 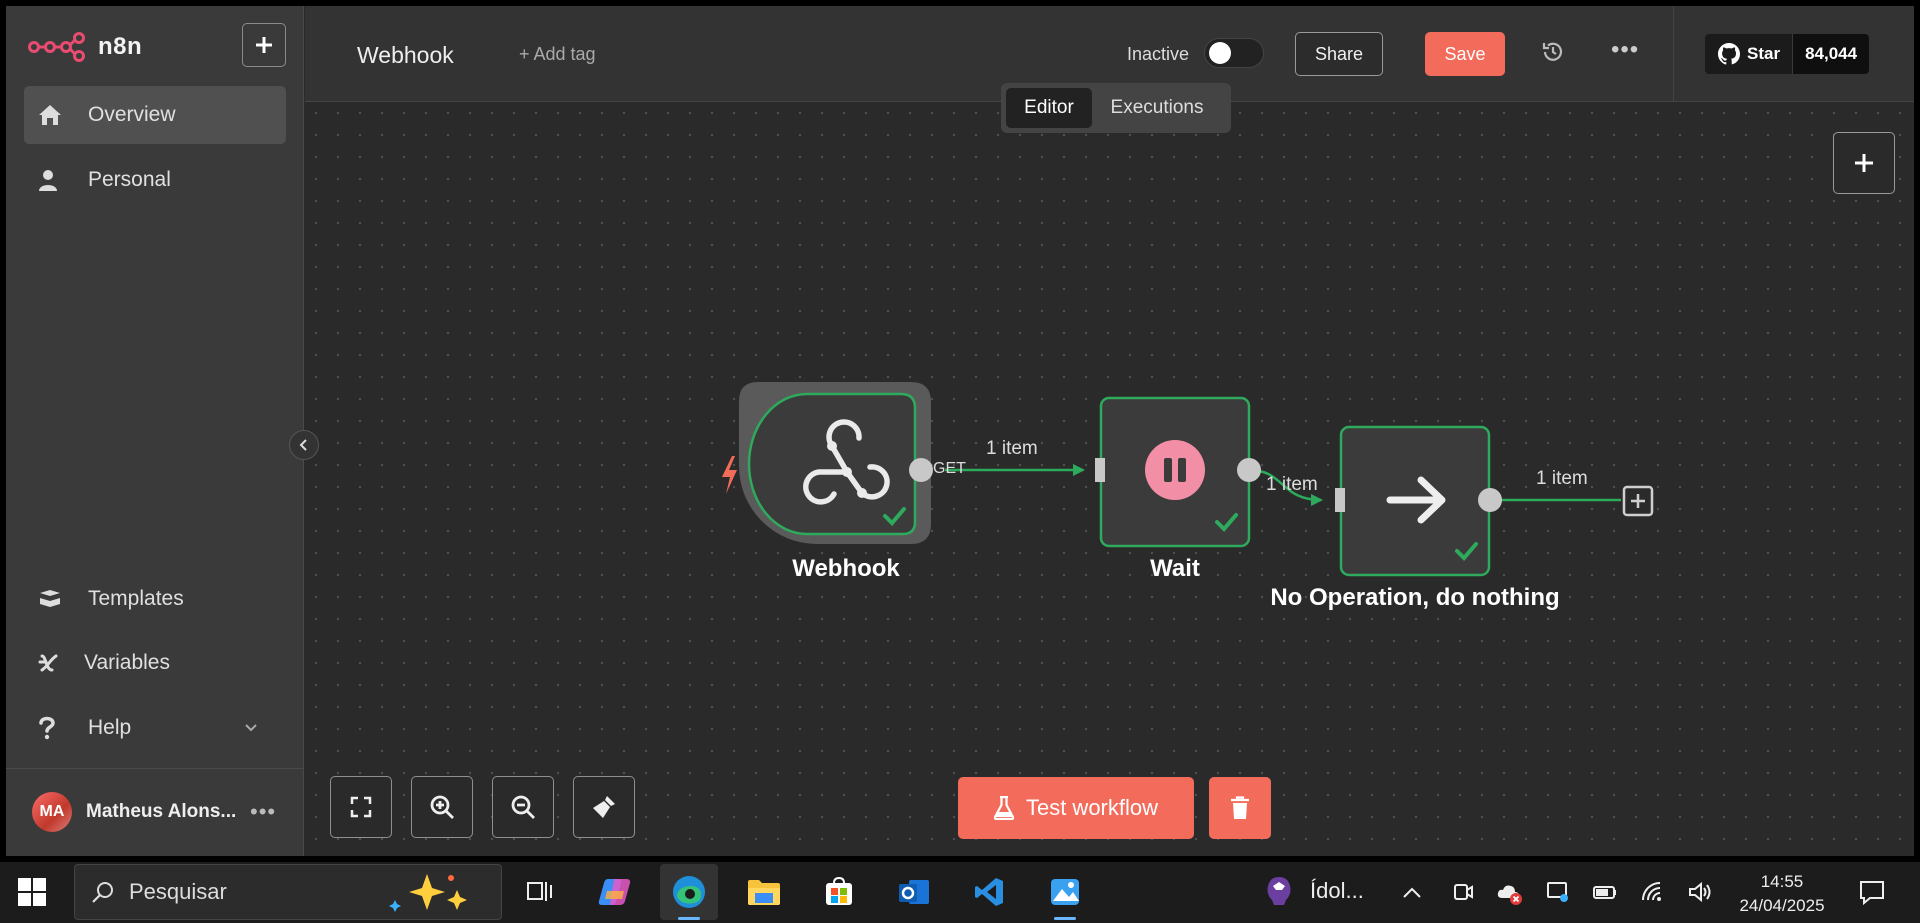 I want to click on add-tag-button: + Add tag, so click(x=557, y=54).